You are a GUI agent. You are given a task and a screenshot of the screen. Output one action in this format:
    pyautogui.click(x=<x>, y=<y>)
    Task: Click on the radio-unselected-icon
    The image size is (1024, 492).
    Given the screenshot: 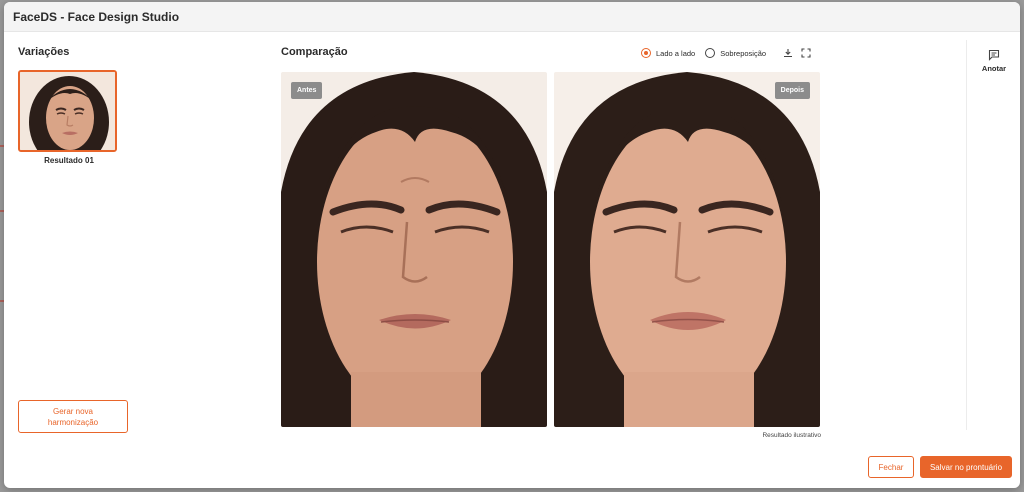 What is the action you would take?
    pyautogui.click(x=710, y=53)
    